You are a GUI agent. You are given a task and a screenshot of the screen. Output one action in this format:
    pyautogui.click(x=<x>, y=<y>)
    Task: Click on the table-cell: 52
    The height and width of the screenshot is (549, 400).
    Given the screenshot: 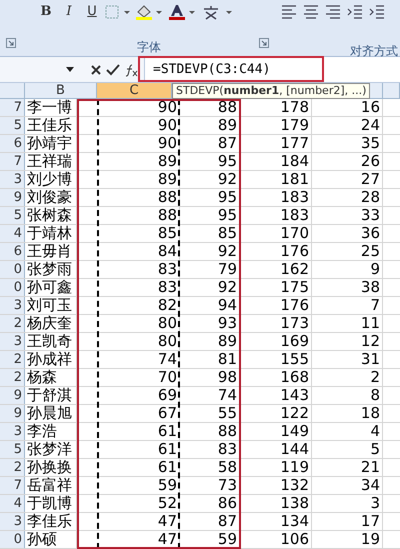 What is the action you would take?
    pyautogui.click(x=167, y=503)
    